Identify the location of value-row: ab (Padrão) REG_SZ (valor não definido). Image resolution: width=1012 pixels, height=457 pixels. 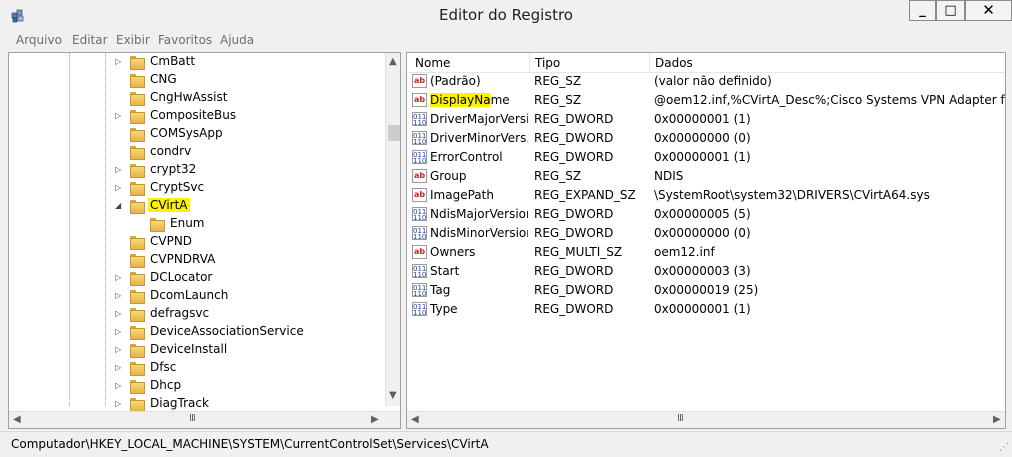
(706, 81).